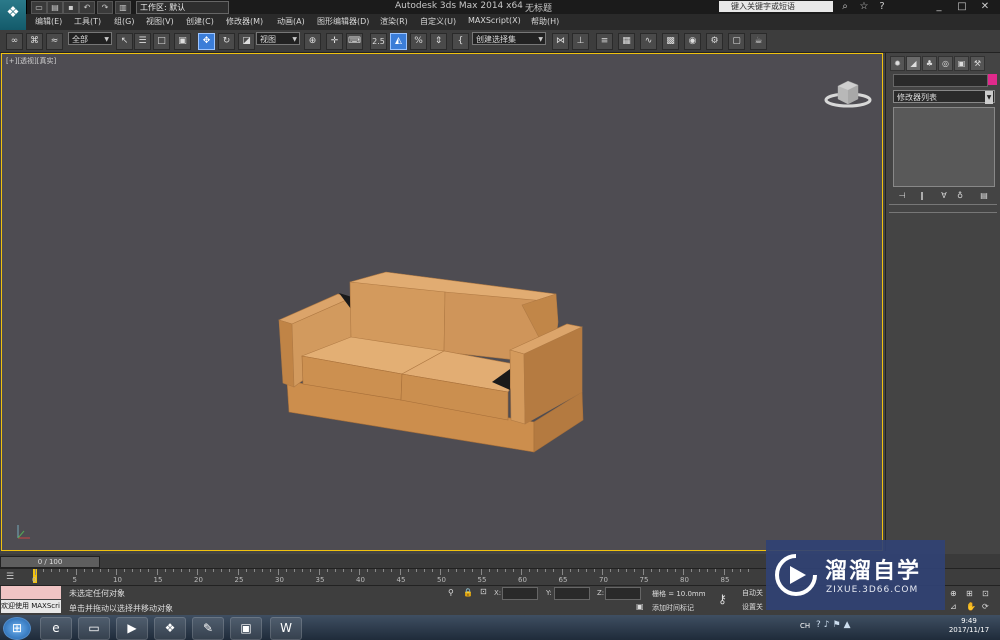  I want to click on curve-editor-icon: ∿, so click(648, 41).